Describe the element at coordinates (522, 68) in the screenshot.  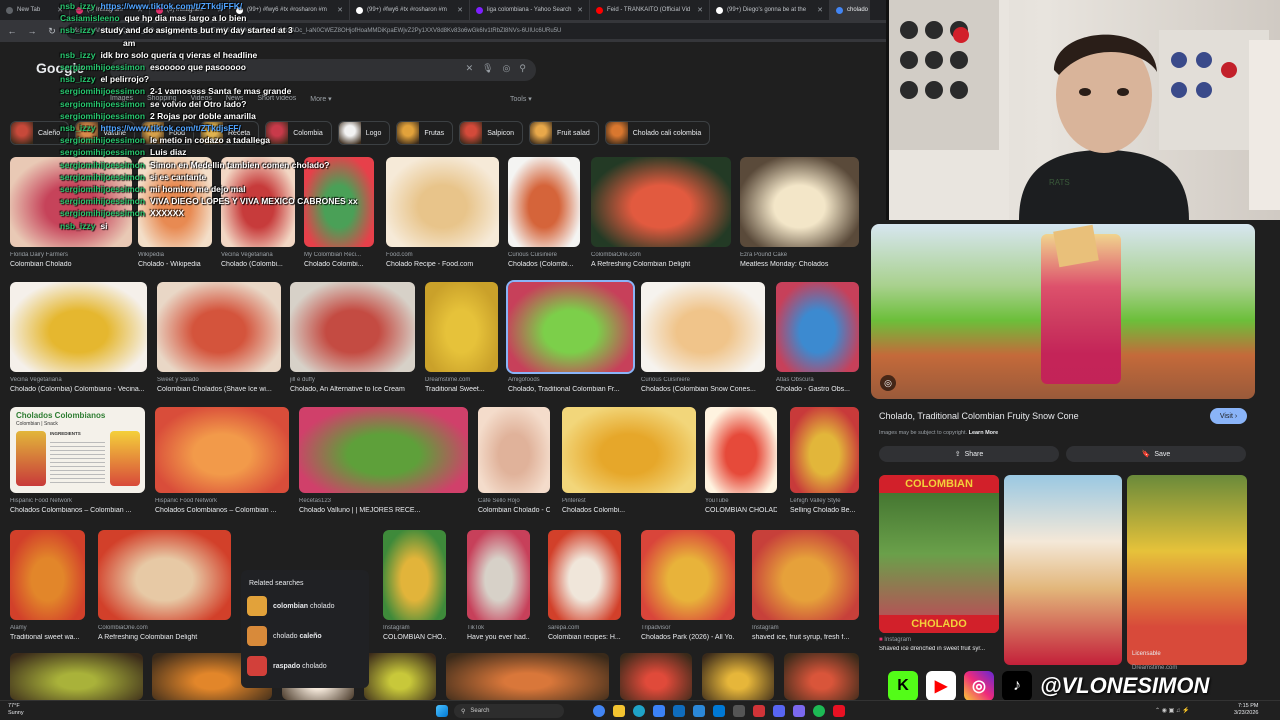
I see `search-icon: ⚲` at that location.